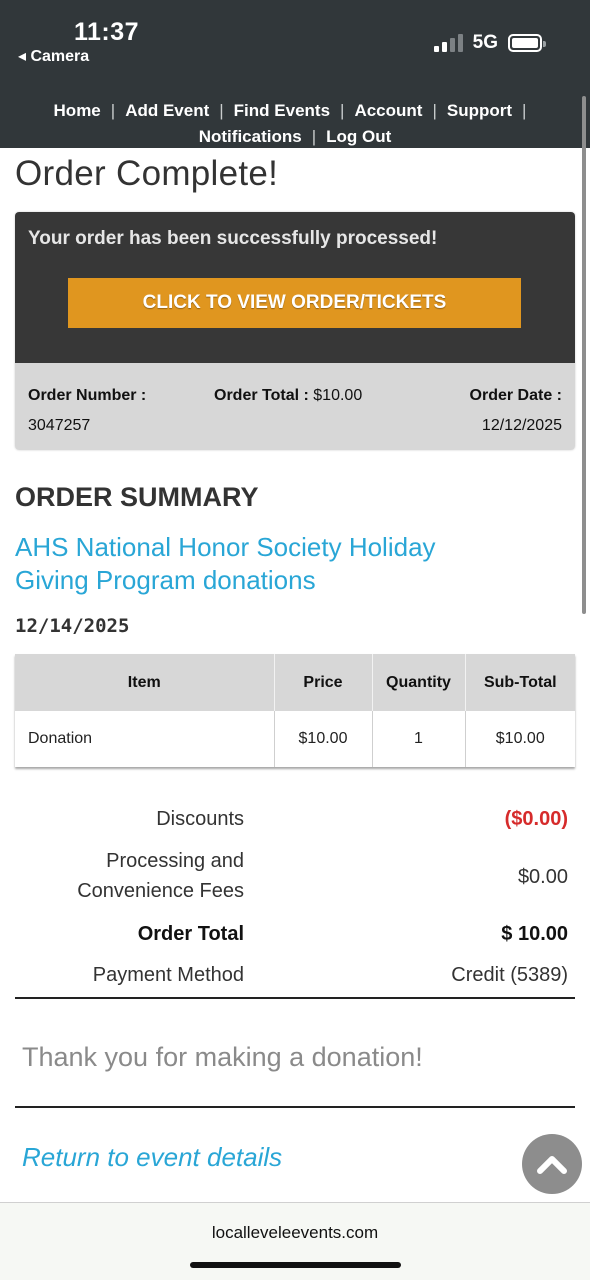 The height and width of the screenshot is (1280, 590). I want to click on network-type: 5G, so click(485, 42).